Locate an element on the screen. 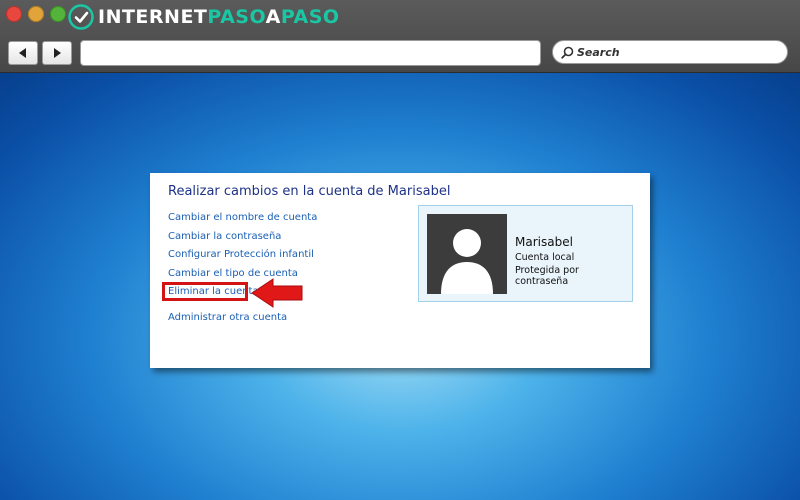  parental-controls-link: Configurar Protección infantil is located at coordinates (241, 254).